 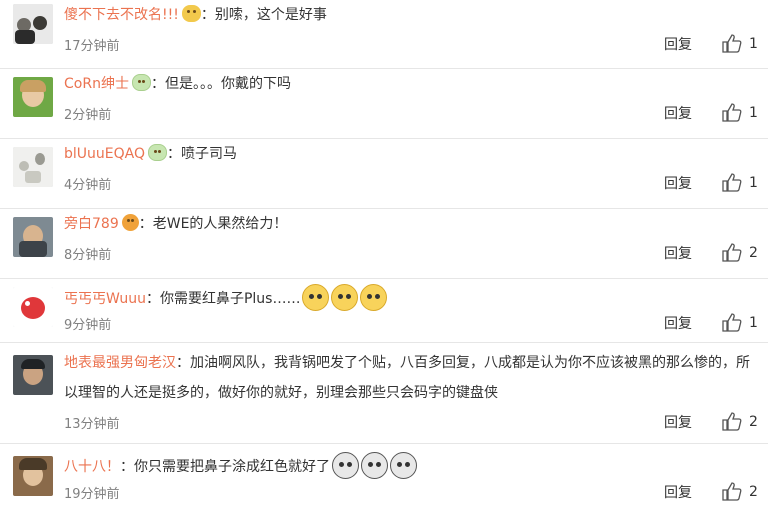 What do you see at coordinates (121, 15) in the screenshot?
I see `username-link: 傻不下去不改名!!!` at bounding box center [121, 15].